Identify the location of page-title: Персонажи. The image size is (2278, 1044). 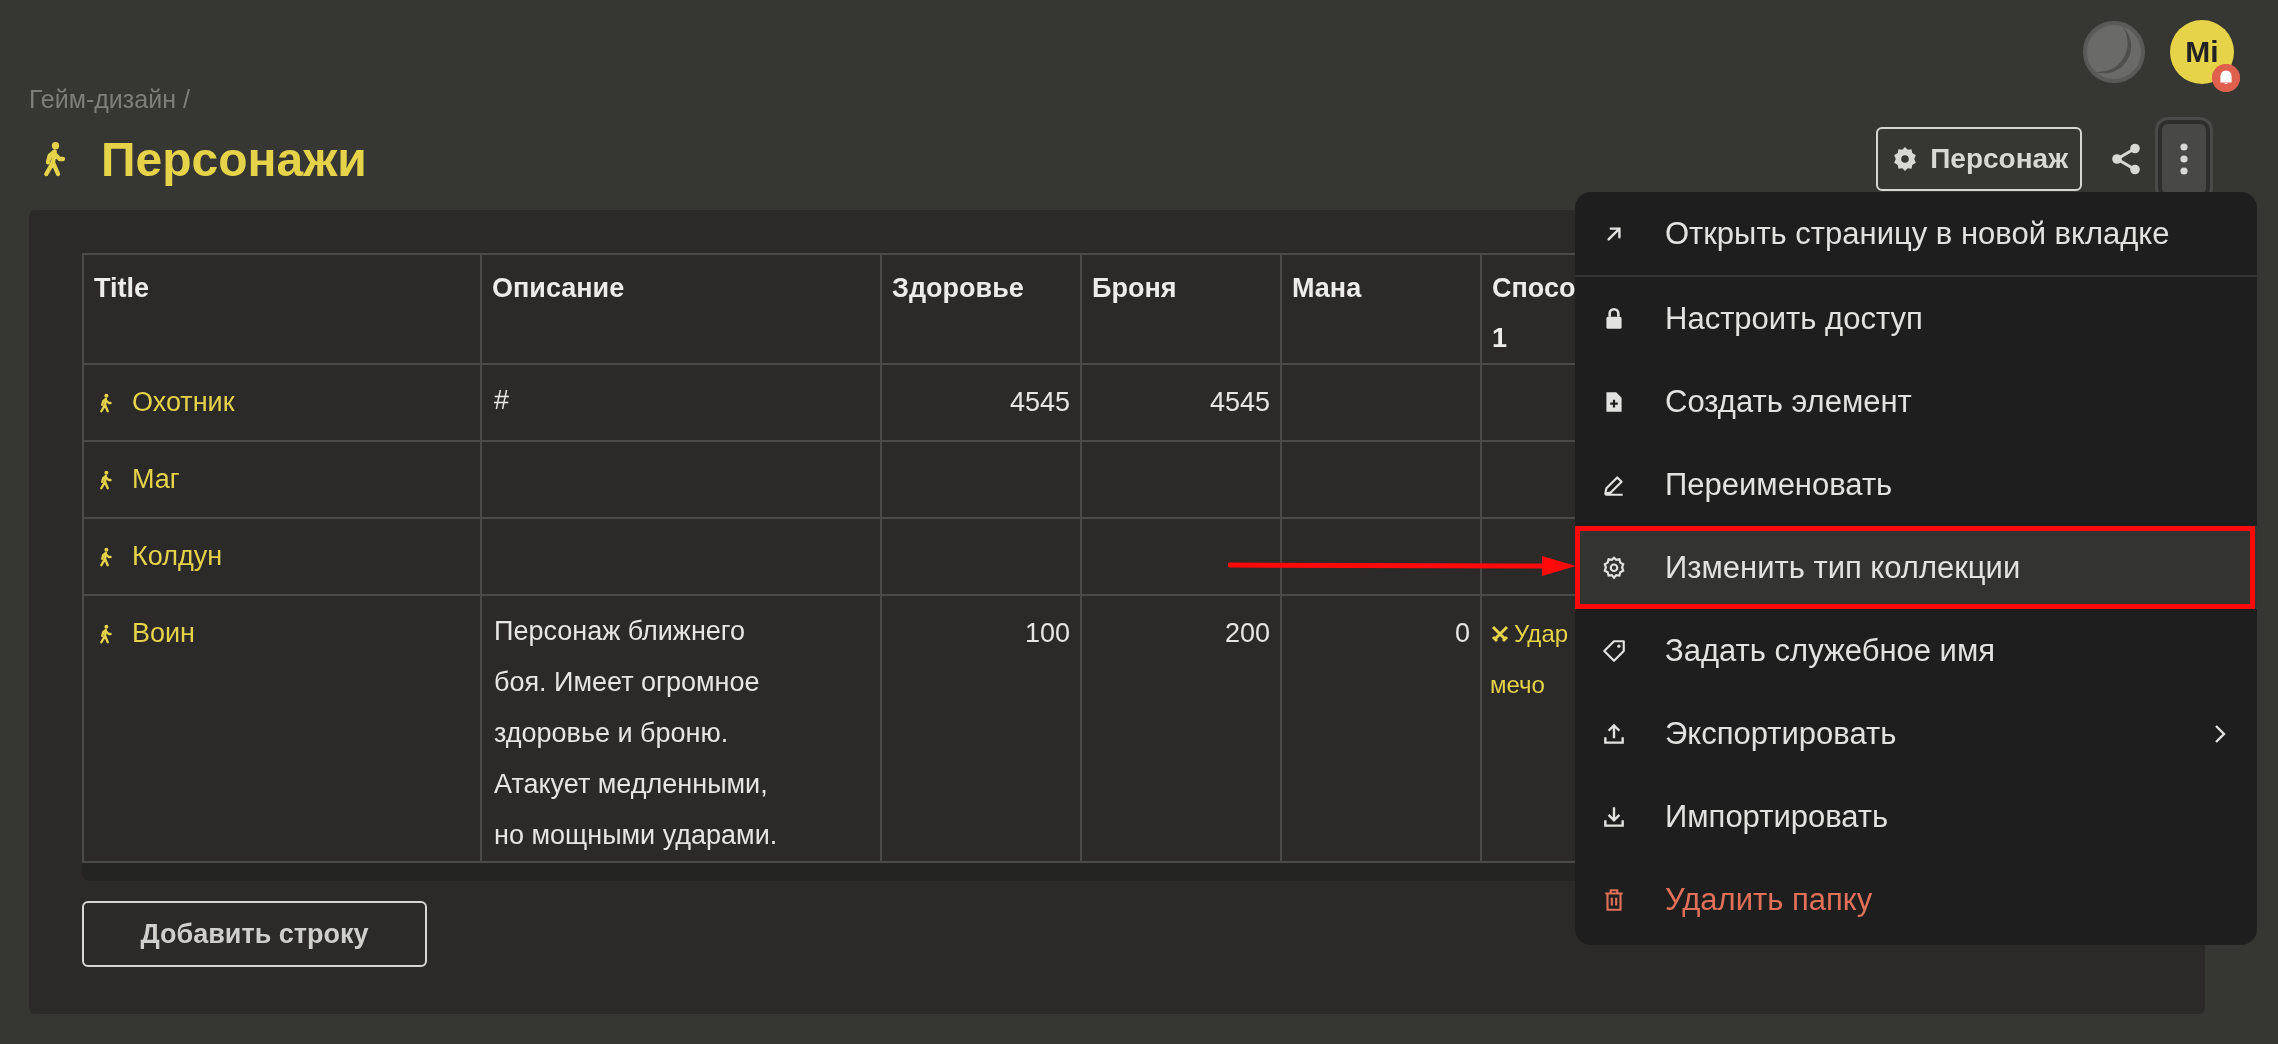
(234, 159).